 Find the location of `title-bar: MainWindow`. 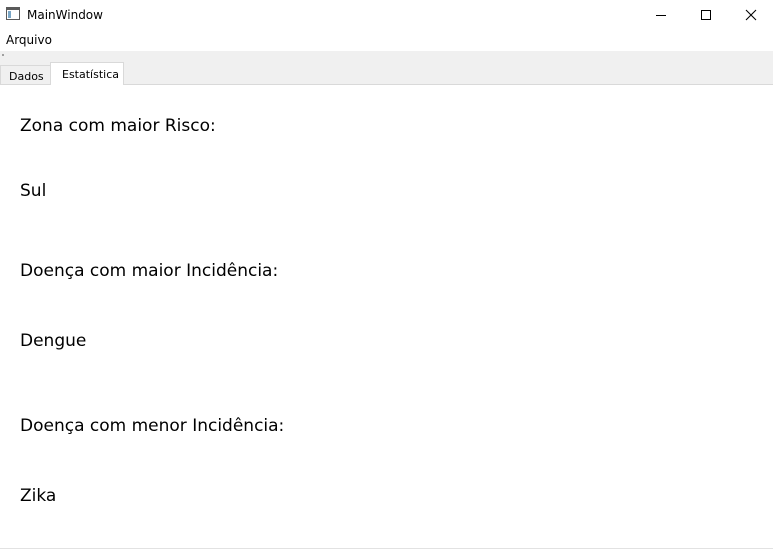

title-bar: MainWindow is located at coordinates (386, 15).